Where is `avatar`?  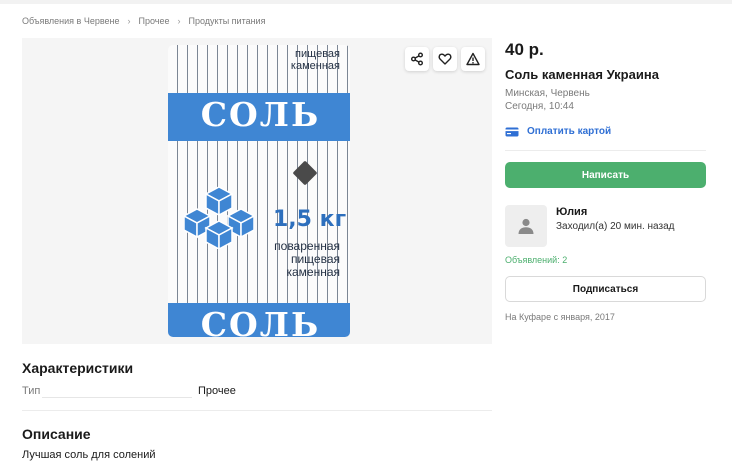
avatar is located at coordinates (526, 226).